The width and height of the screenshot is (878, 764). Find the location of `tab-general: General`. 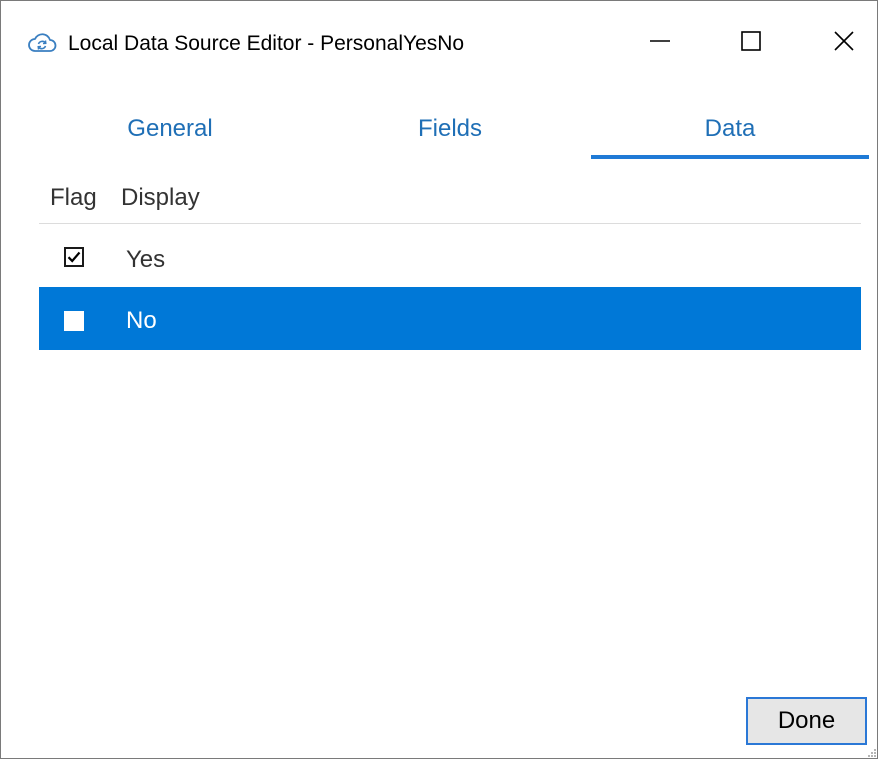

tab-general: General is located at coordinates (170, 132).